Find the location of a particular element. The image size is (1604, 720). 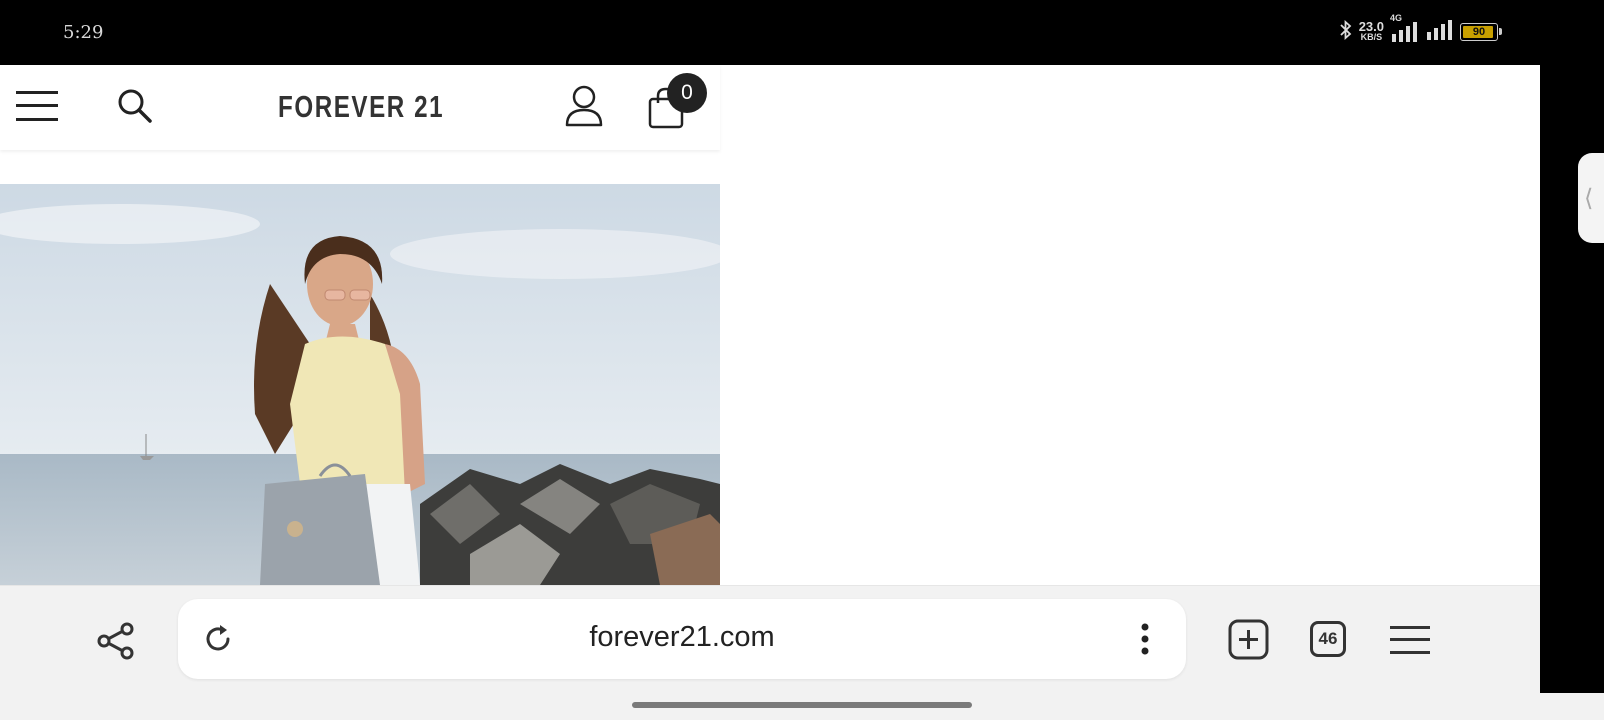

battery-level: 90 is located at coordinates (1479, 32).